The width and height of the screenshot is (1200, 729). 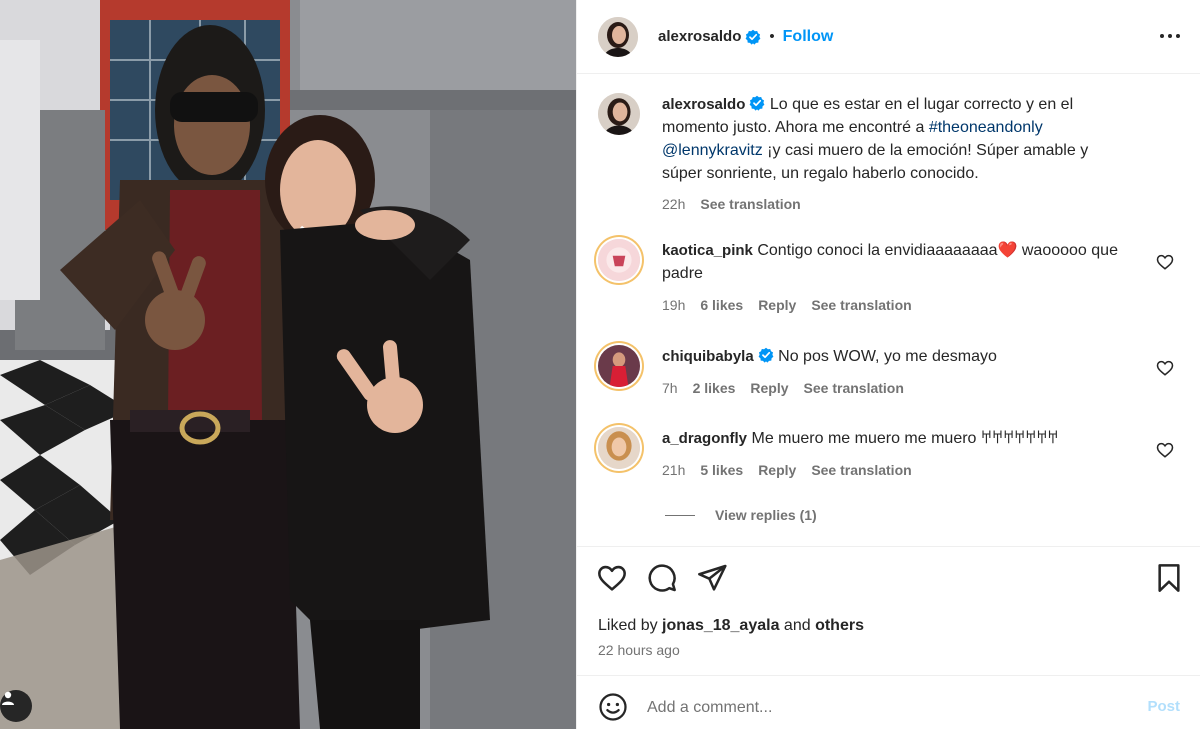 I want to click on caption-avatar-image, so click(x=619, y=114).